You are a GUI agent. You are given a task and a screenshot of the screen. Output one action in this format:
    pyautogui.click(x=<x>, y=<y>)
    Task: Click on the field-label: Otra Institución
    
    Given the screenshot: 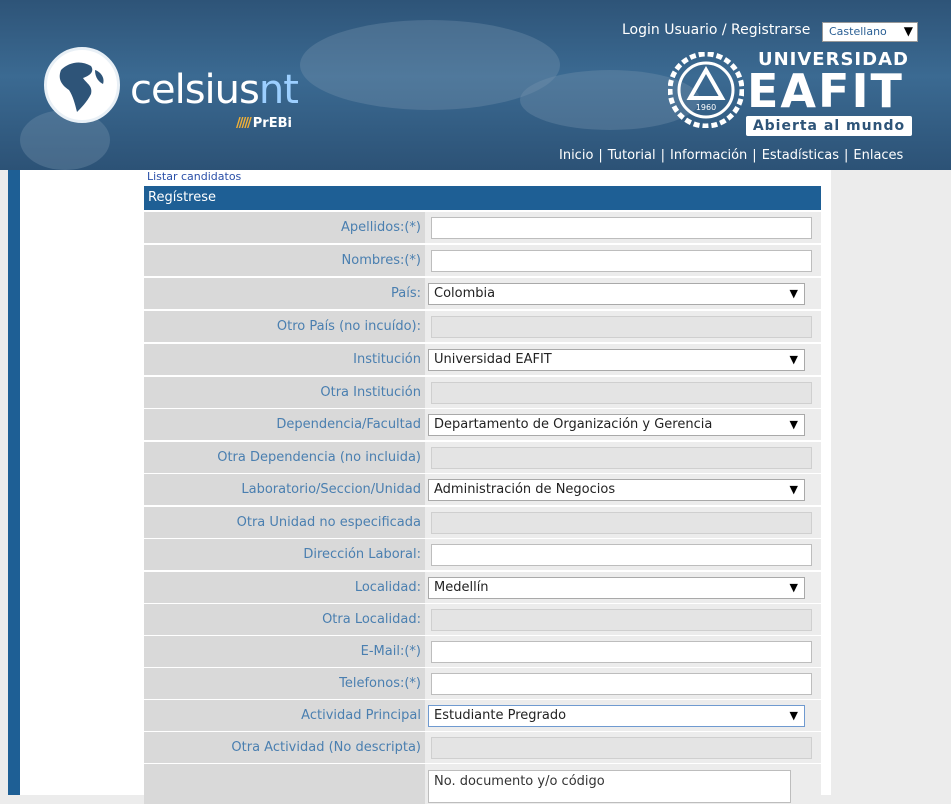 What is the action you would take?
    pyautogui.click(x=284, y=392)
    